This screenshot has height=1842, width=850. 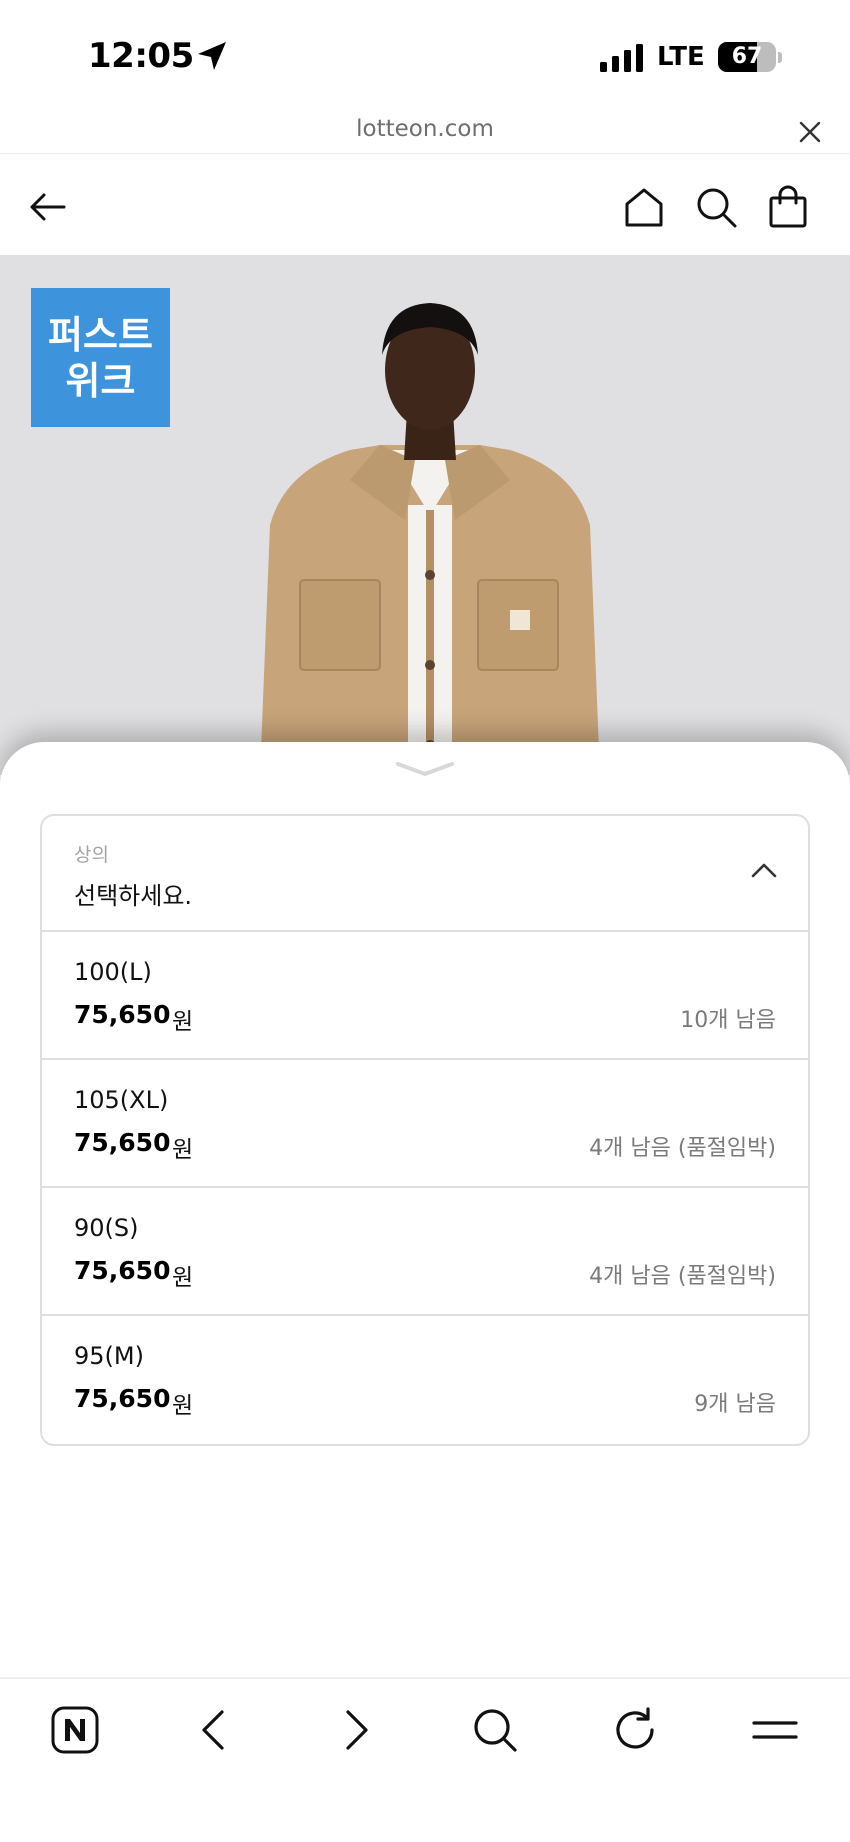 What do you see at coordinates (106, 1228) in the screenshot?
I see `option-size: 90(S)` at bounding box center [106, 1228].